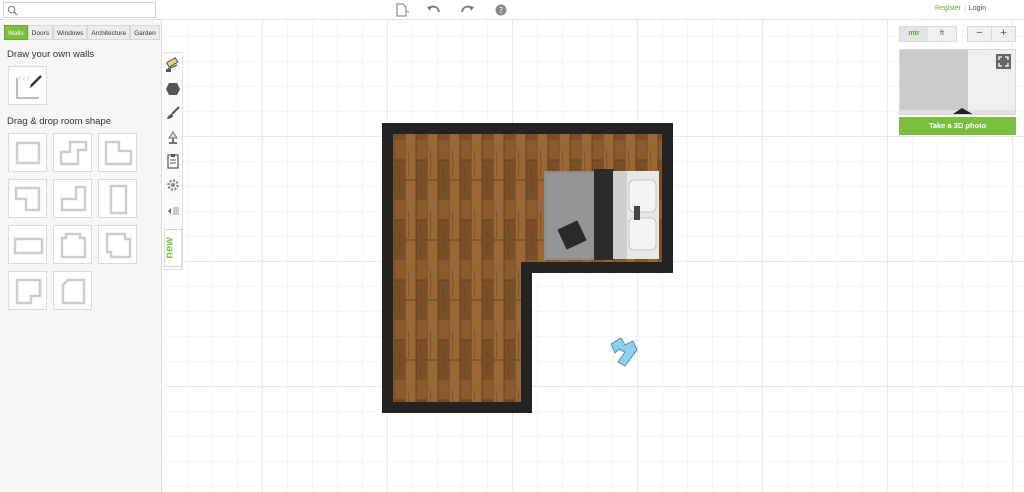 This screenshot has height=492, width=1024. I want to click on brush-icon, so click(173, 113).